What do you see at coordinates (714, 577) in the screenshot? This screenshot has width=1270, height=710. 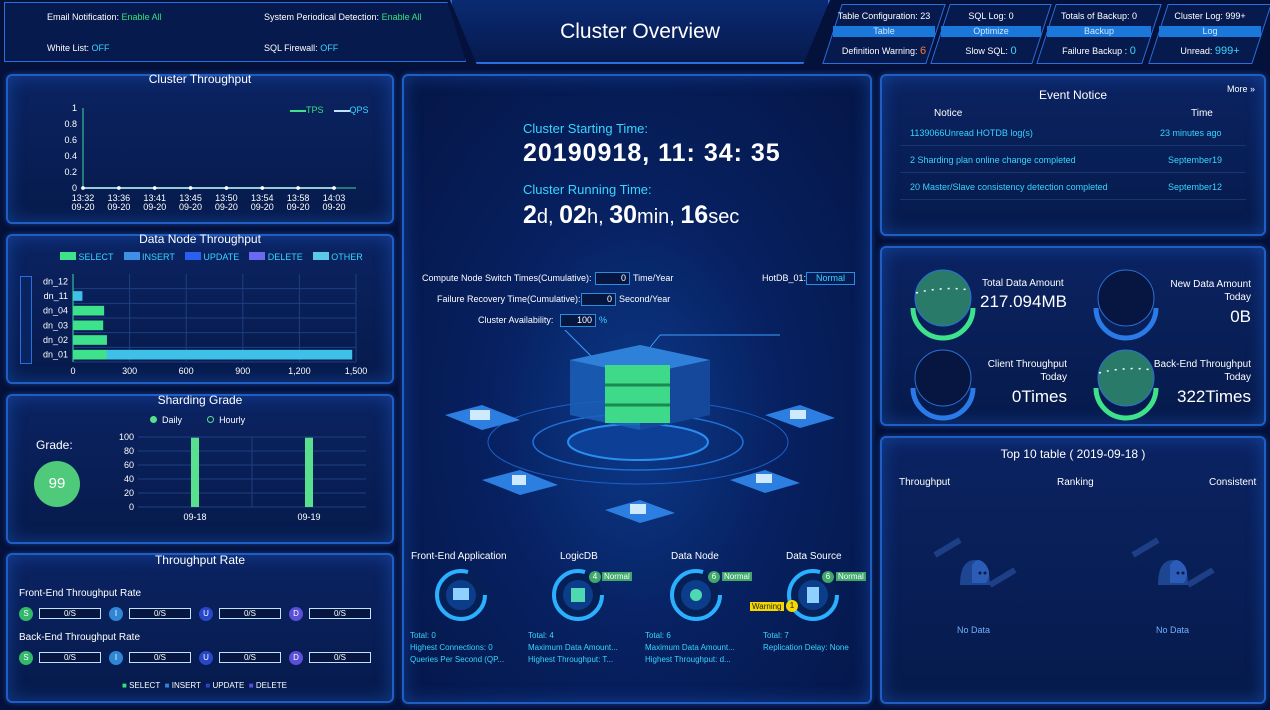 I see `datanode-count-badge: 6` at bounding box center [714, 577].